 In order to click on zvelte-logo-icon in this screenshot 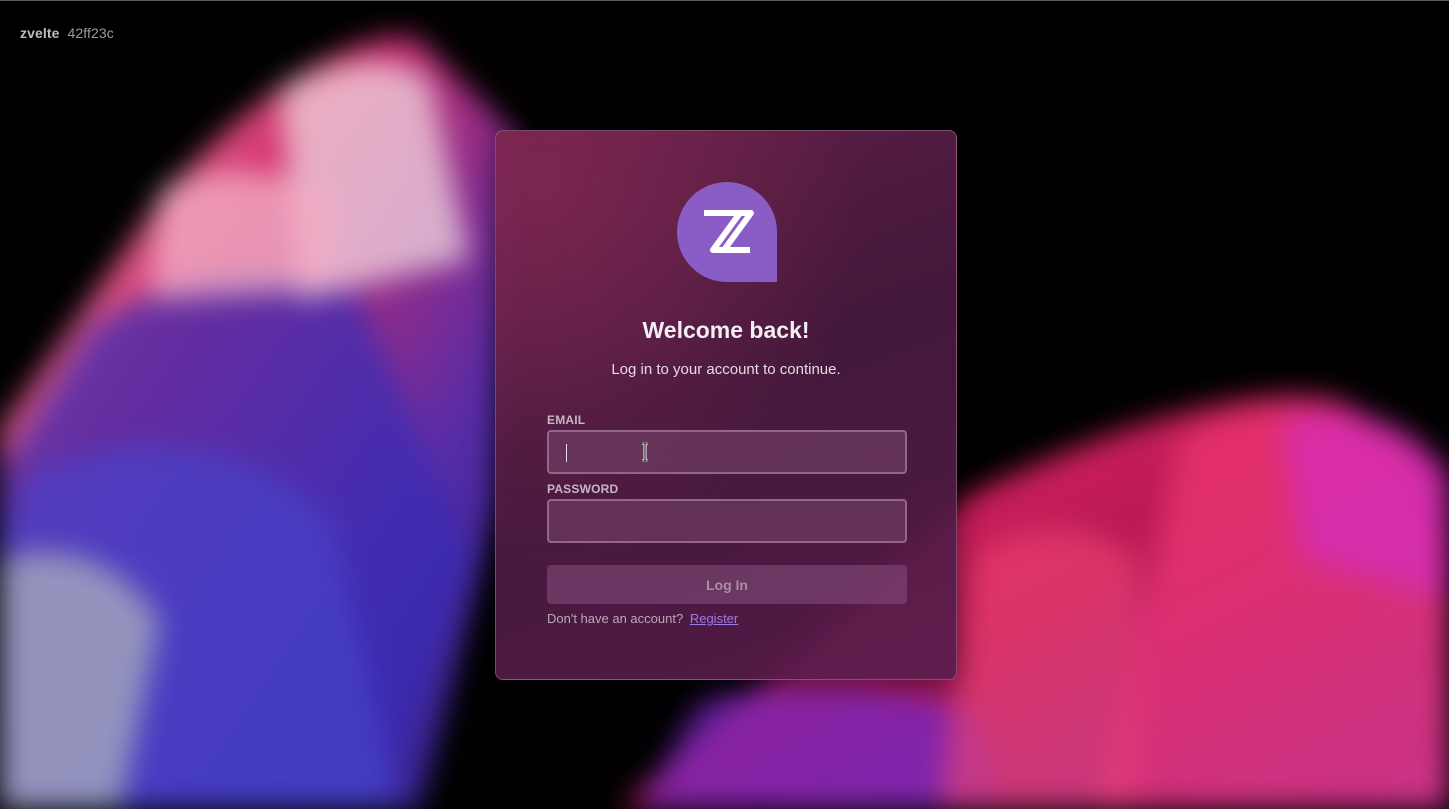, I will do `click(727, 232)`.